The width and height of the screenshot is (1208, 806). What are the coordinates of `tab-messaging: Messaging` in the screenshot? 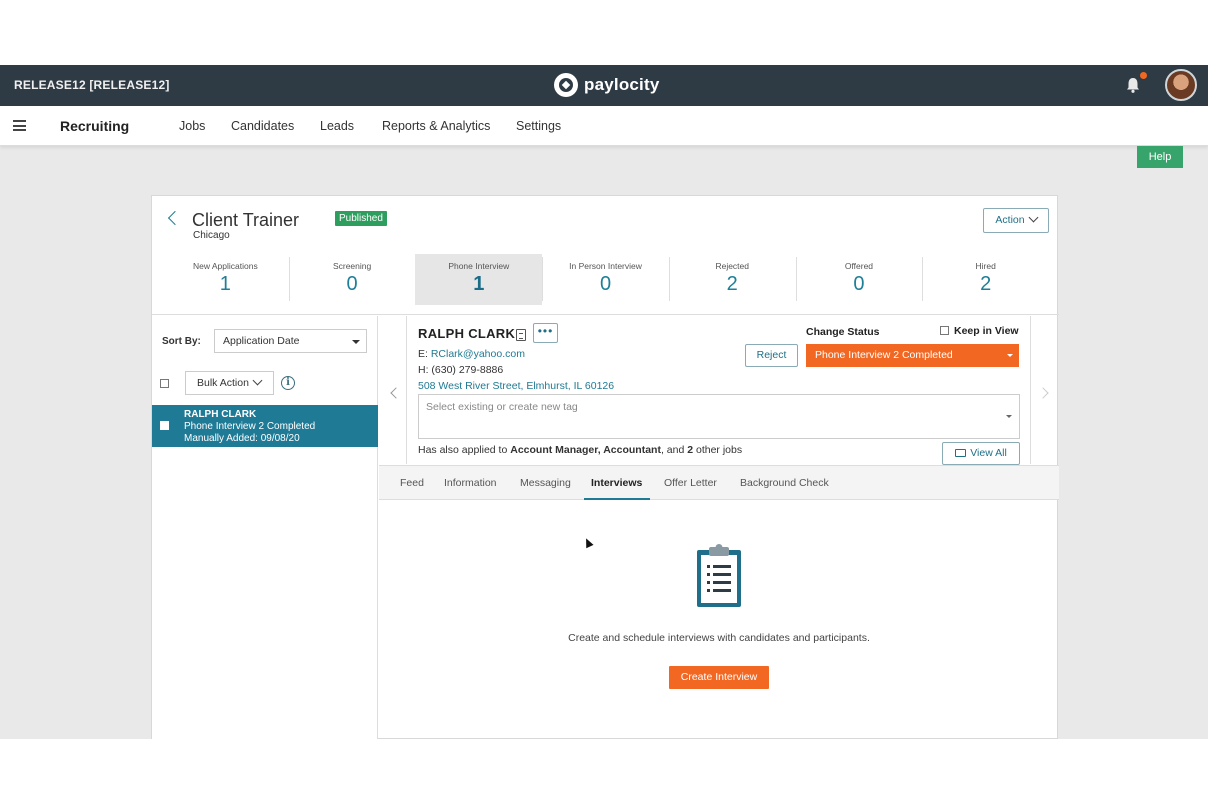 It's located at (545, 483).